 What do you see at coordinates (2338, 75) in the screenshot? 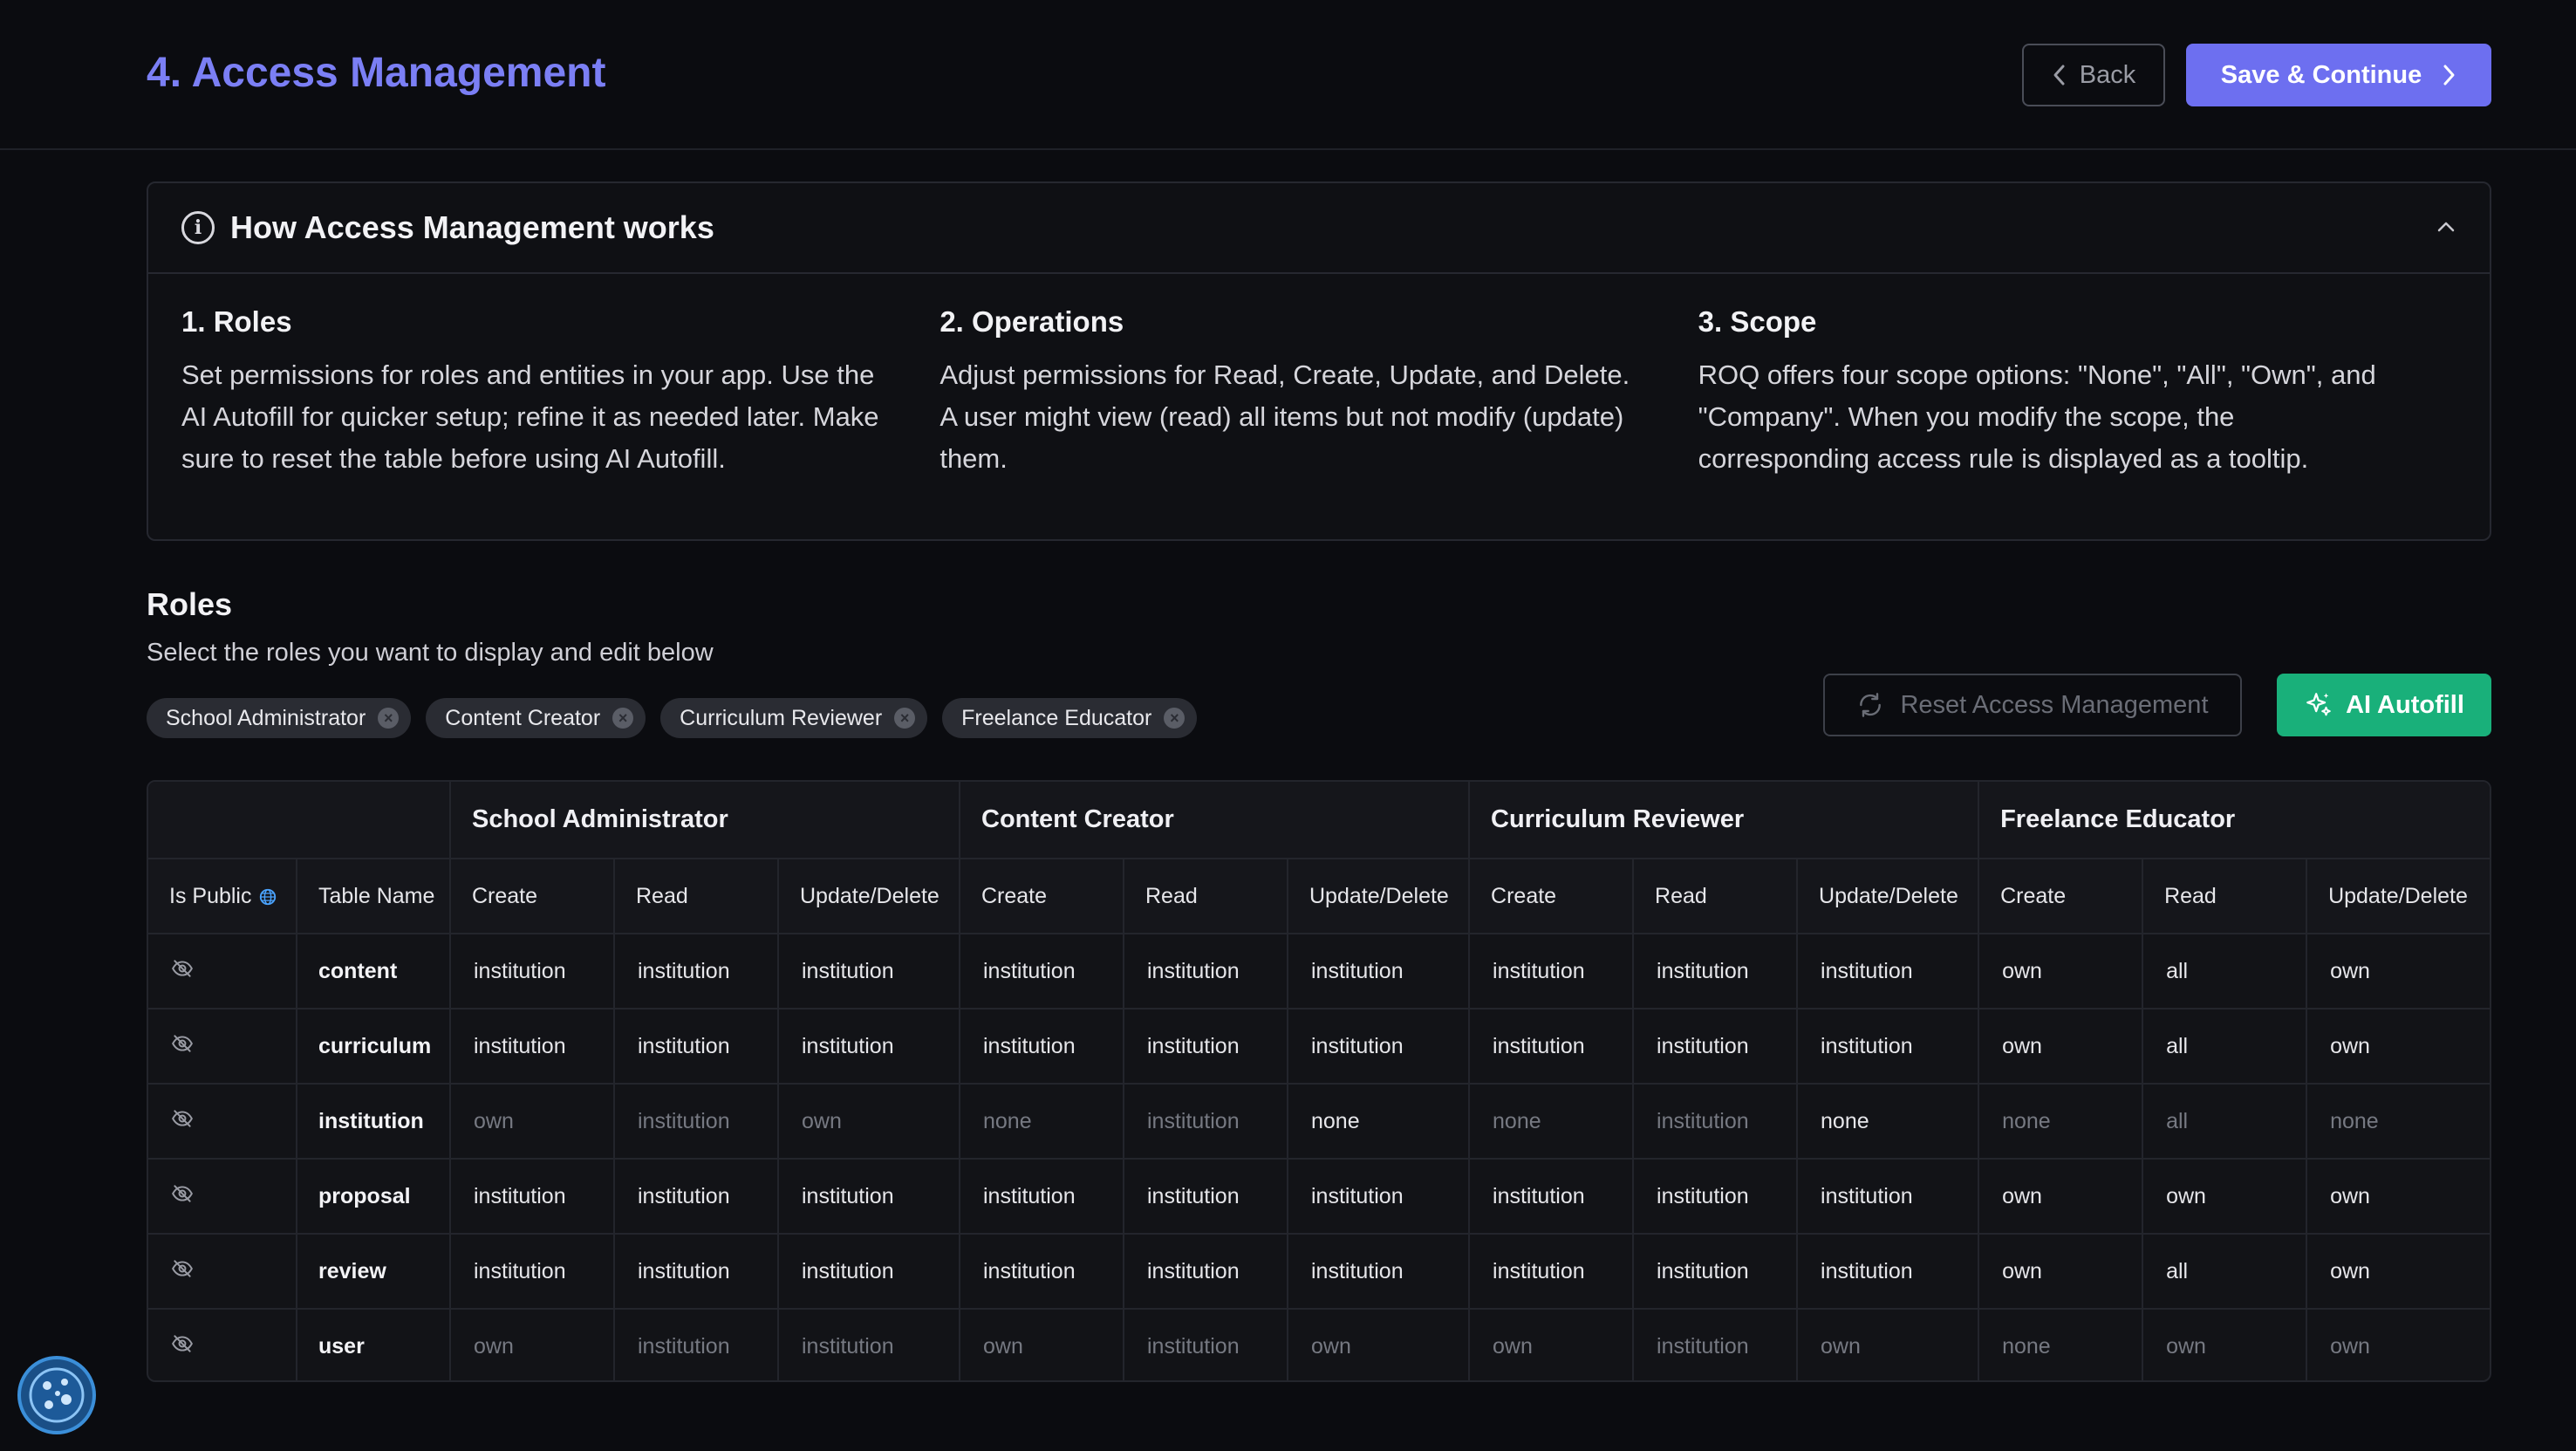
I see `save-continue-button: Save & Continue` at bounding box center [2338, 75].